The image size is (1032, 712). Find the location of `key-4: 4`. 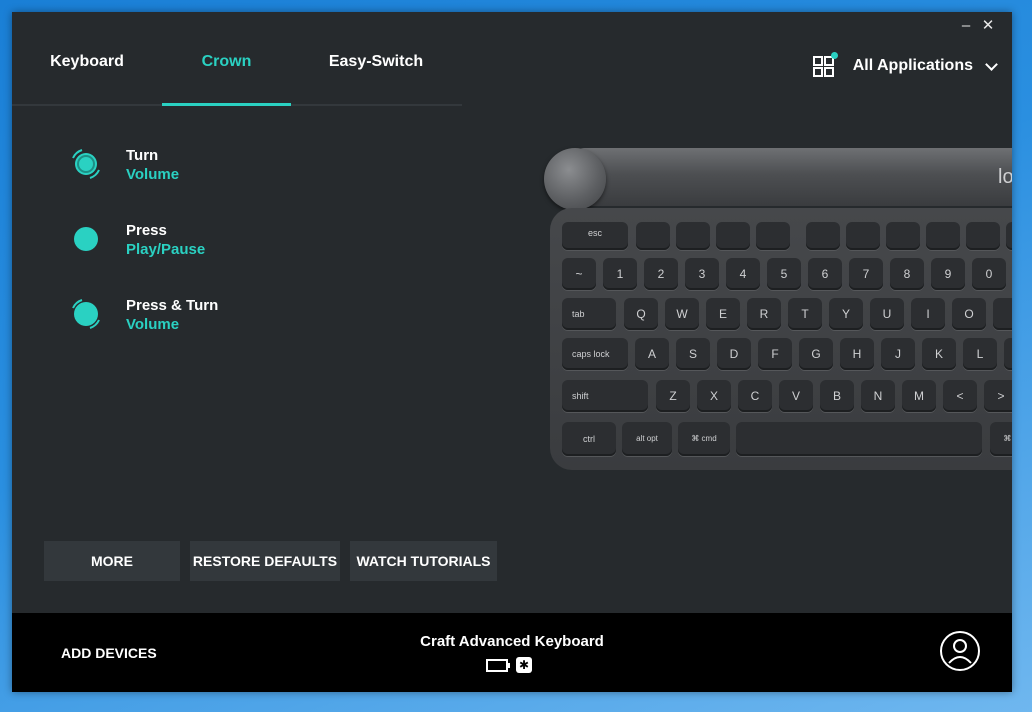

key-4: 4 is located at coordinates (743, 274).